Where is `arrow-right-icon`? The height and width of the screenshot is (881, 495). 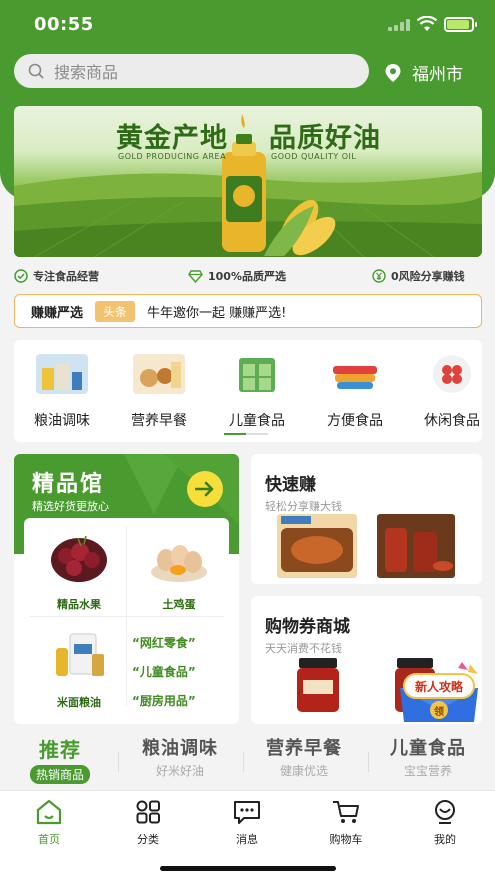
arrow-right-icon is located at coordinates (204, 489).